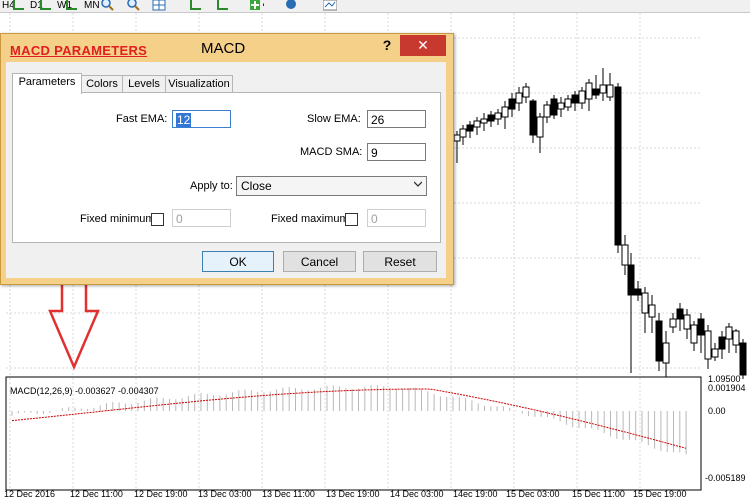  I want to click on fast-ema-input: 12, so click(201, 119).